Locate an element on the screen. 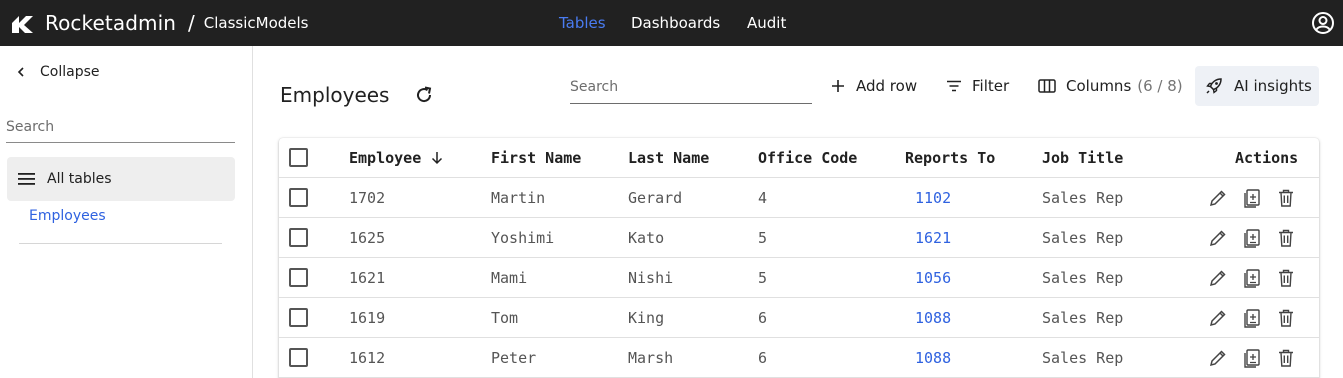 The height and width of the screenshot is (378, 1343). nav-dashboards-label: Dashboards is located at coordinates (675, 23).